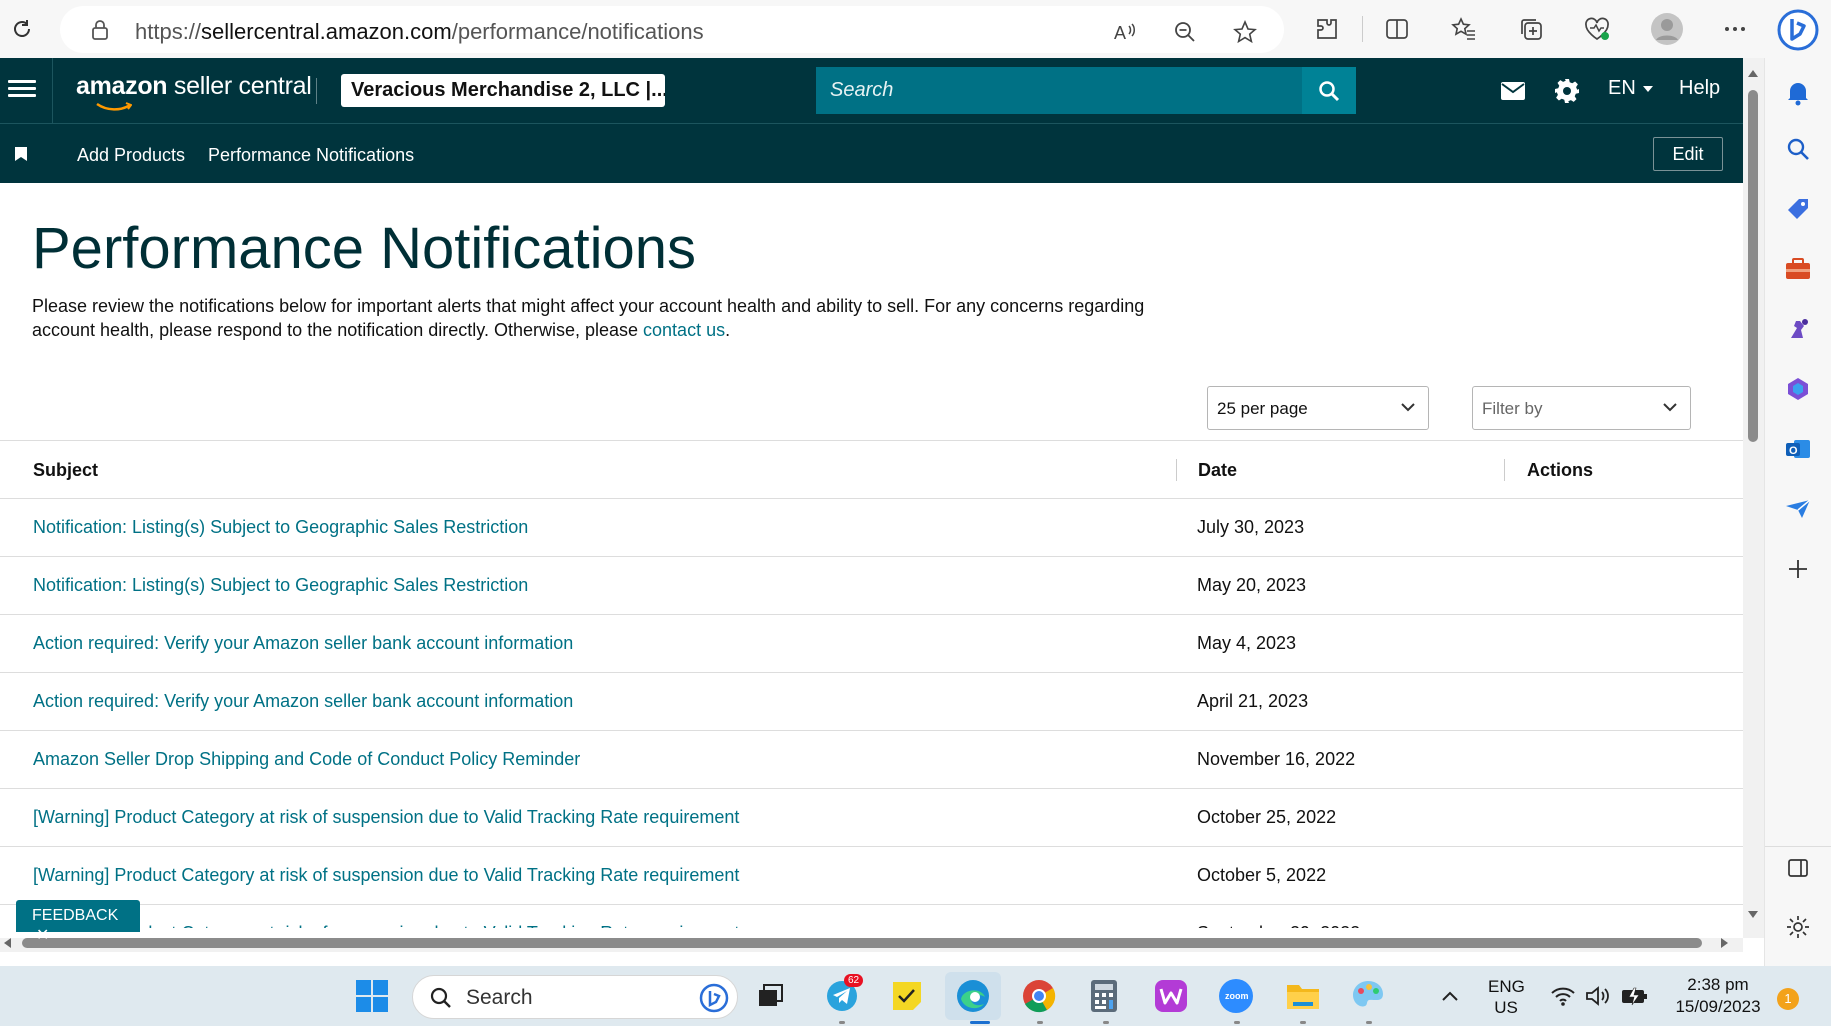  I want to click on sidebar-divider, so click(1798, 846).